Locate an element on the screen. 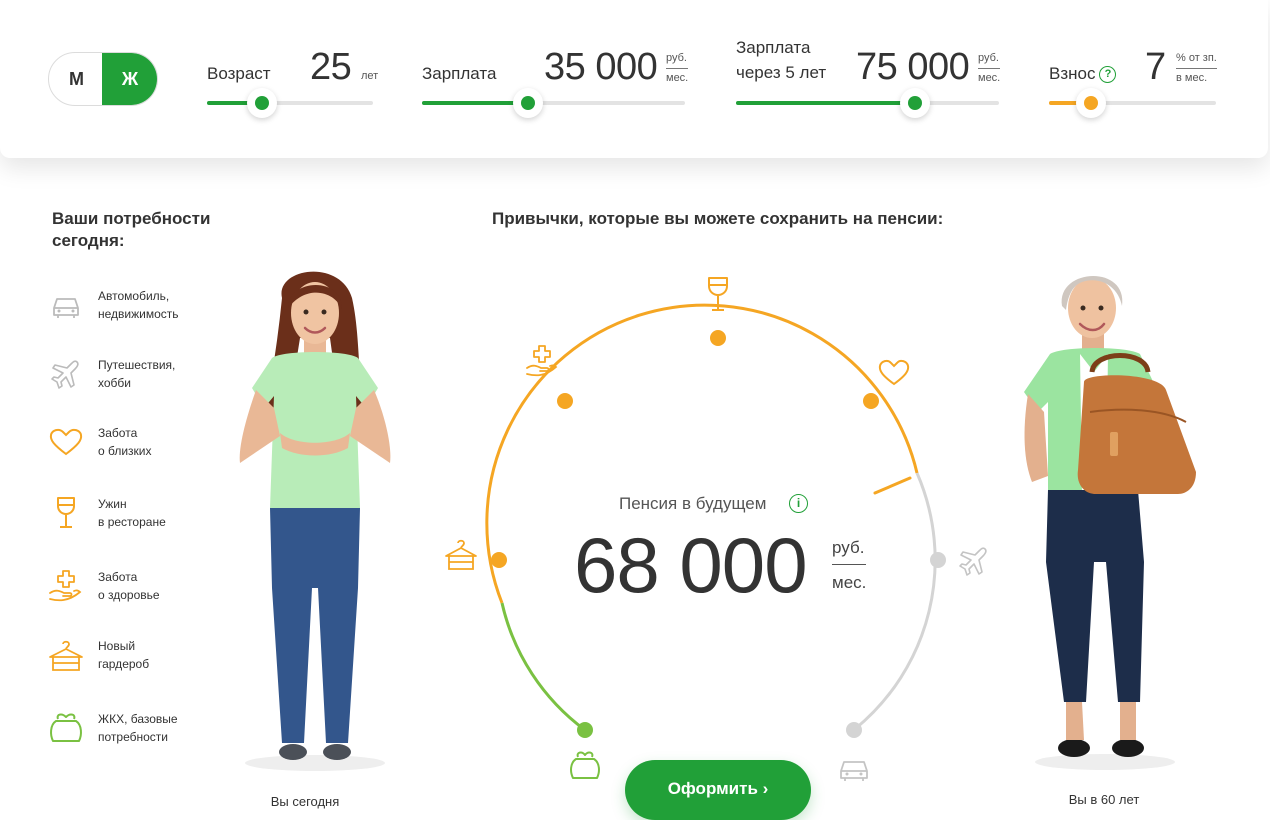 This screenshot has height=820, width=1270. need-item-wardrobe: Новый гардероб is located at coordinates (138, 656).